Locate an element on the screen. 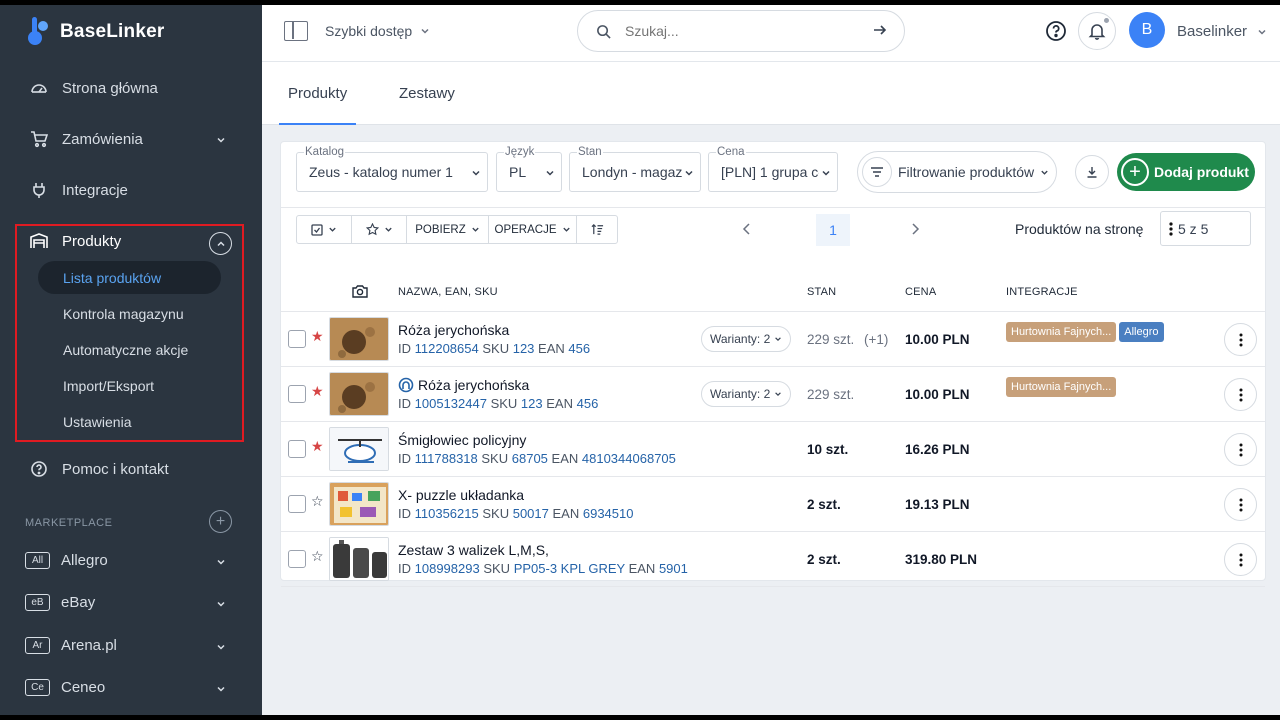 Image resolution: width=1280 pixels, height=720 pixels. marketplace-item-ebay: eB eBay is located at coordinates (131, 602).